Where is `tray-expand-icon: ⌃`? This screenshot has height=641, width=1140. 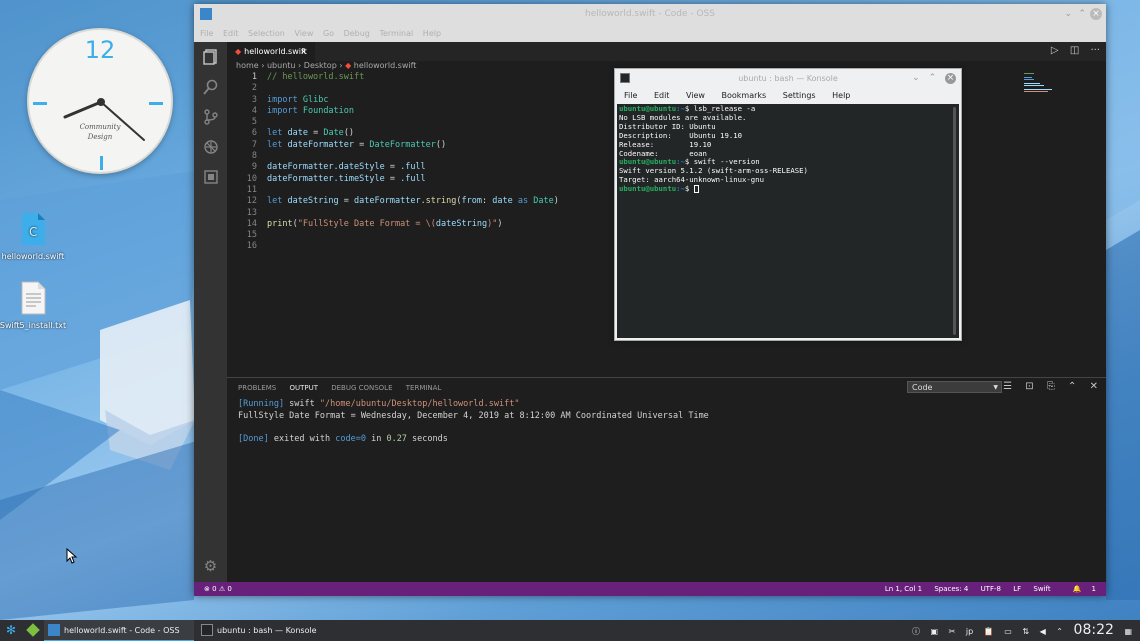
tray-expand-icon: ⌃ is located at coordinates (1059, 631).